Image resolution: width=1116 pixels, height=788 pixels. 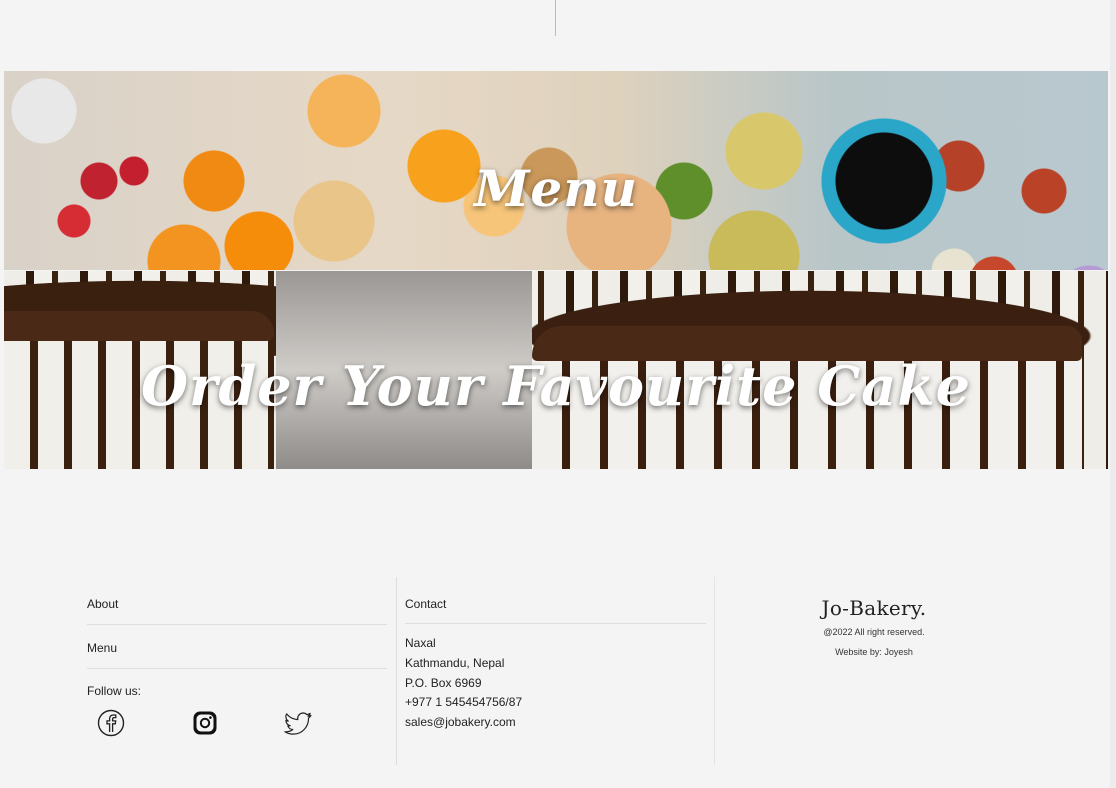 I want to click on order-banner-title: Order Your Favourite Cake, so click(x=556, y=386).